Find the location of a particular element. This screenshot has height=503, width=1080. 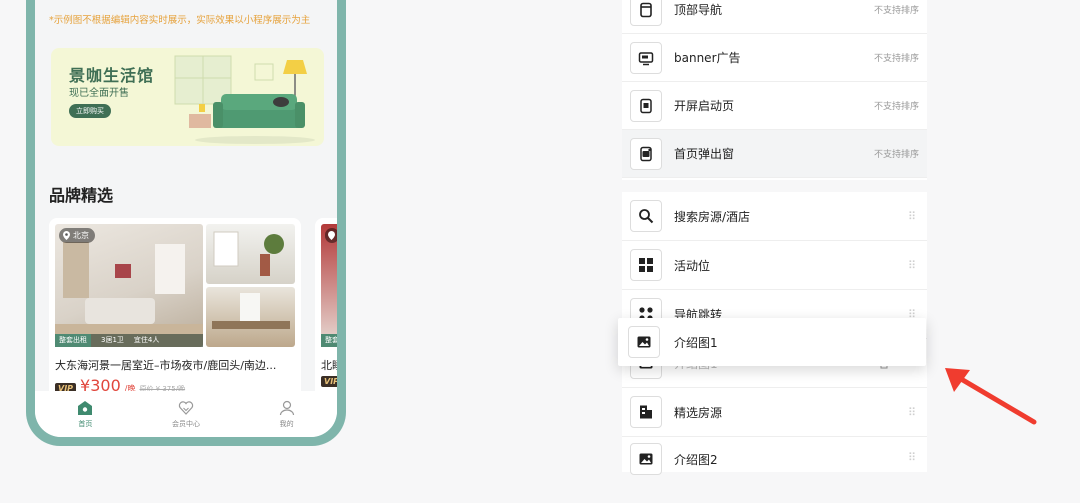

section-title: 品牌精选 is located at coordinates (81, 195).